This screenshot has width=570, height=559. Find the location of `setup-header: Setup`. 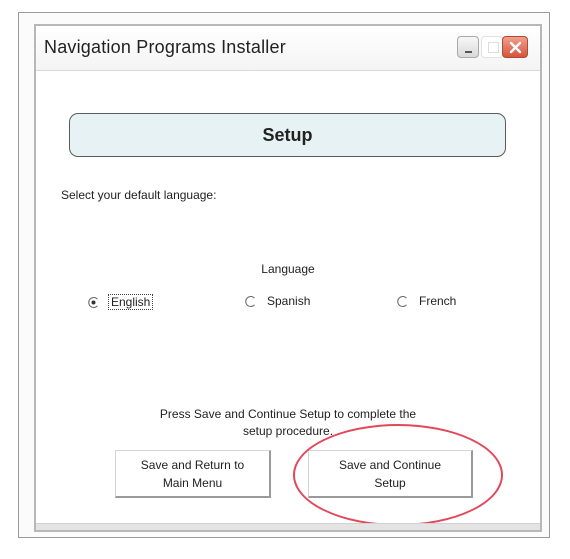

setup-header: Setup is located at coordinates (287, 135).